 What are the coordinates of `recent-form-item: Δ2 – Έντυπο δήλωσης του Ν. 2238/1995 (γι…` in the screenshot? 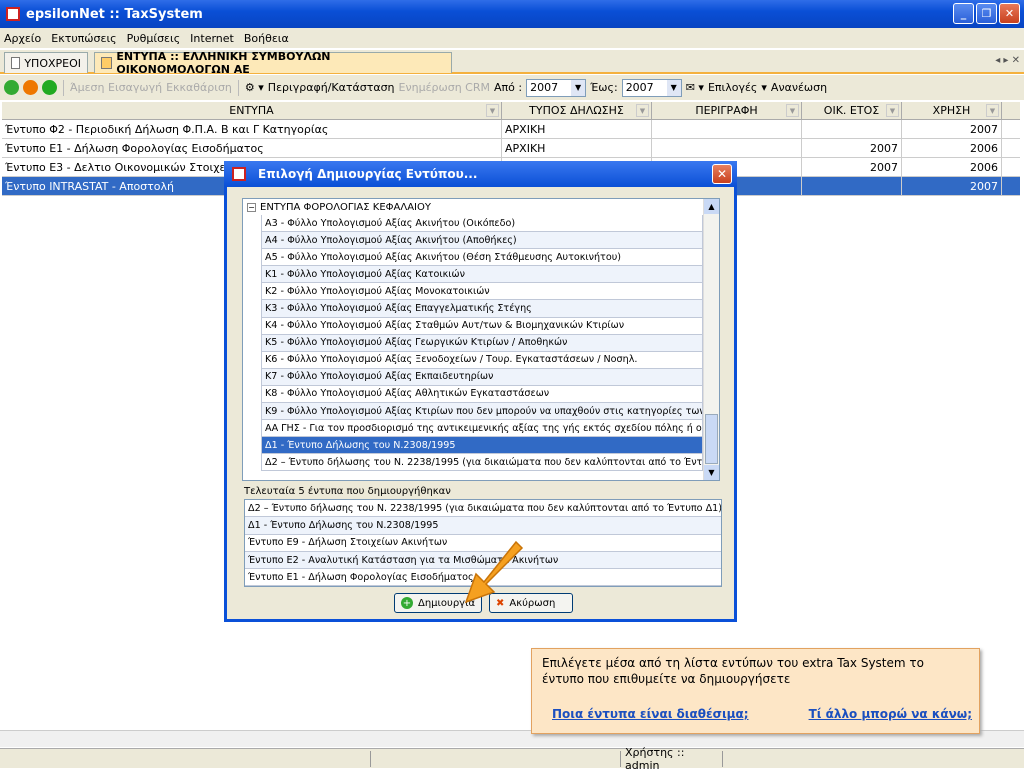 It's located at (483, 509).